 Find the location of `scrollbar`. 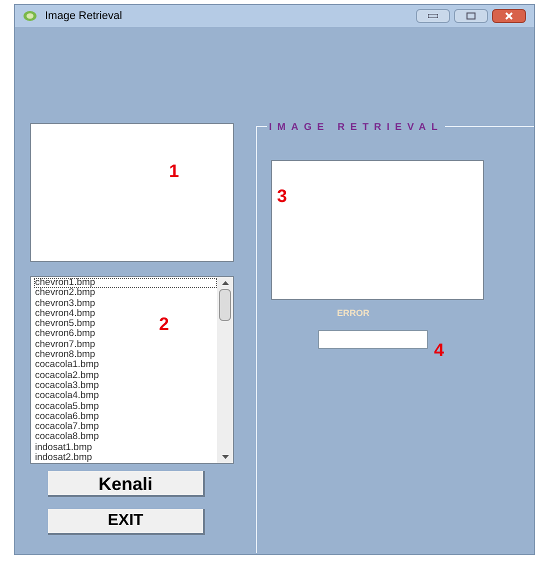

scrollbar is located at coordinates (225, 370).